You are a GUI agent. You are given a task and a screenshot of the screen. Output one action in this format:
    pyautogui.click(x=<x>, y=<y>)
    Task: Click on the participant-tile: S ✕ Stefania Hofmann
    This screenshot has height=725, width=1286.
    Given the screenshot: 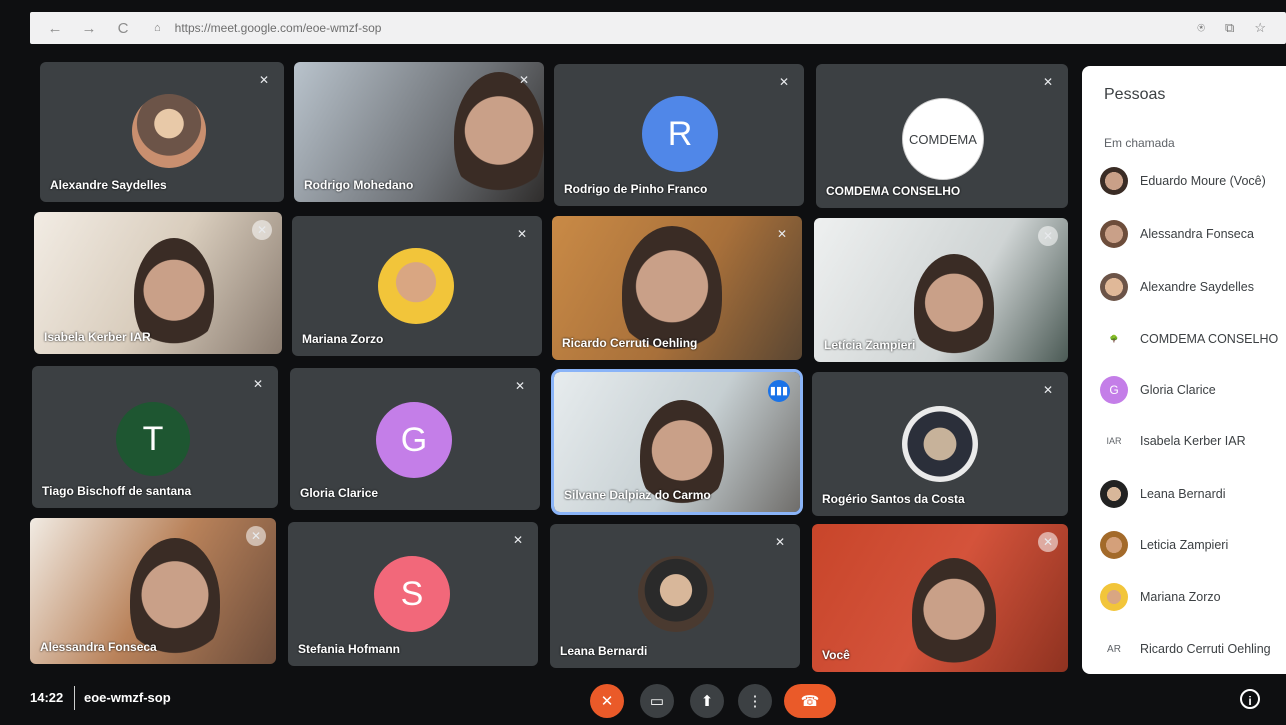 What is the action you would take?
    pyautogui.click(x=413, y=594)
    